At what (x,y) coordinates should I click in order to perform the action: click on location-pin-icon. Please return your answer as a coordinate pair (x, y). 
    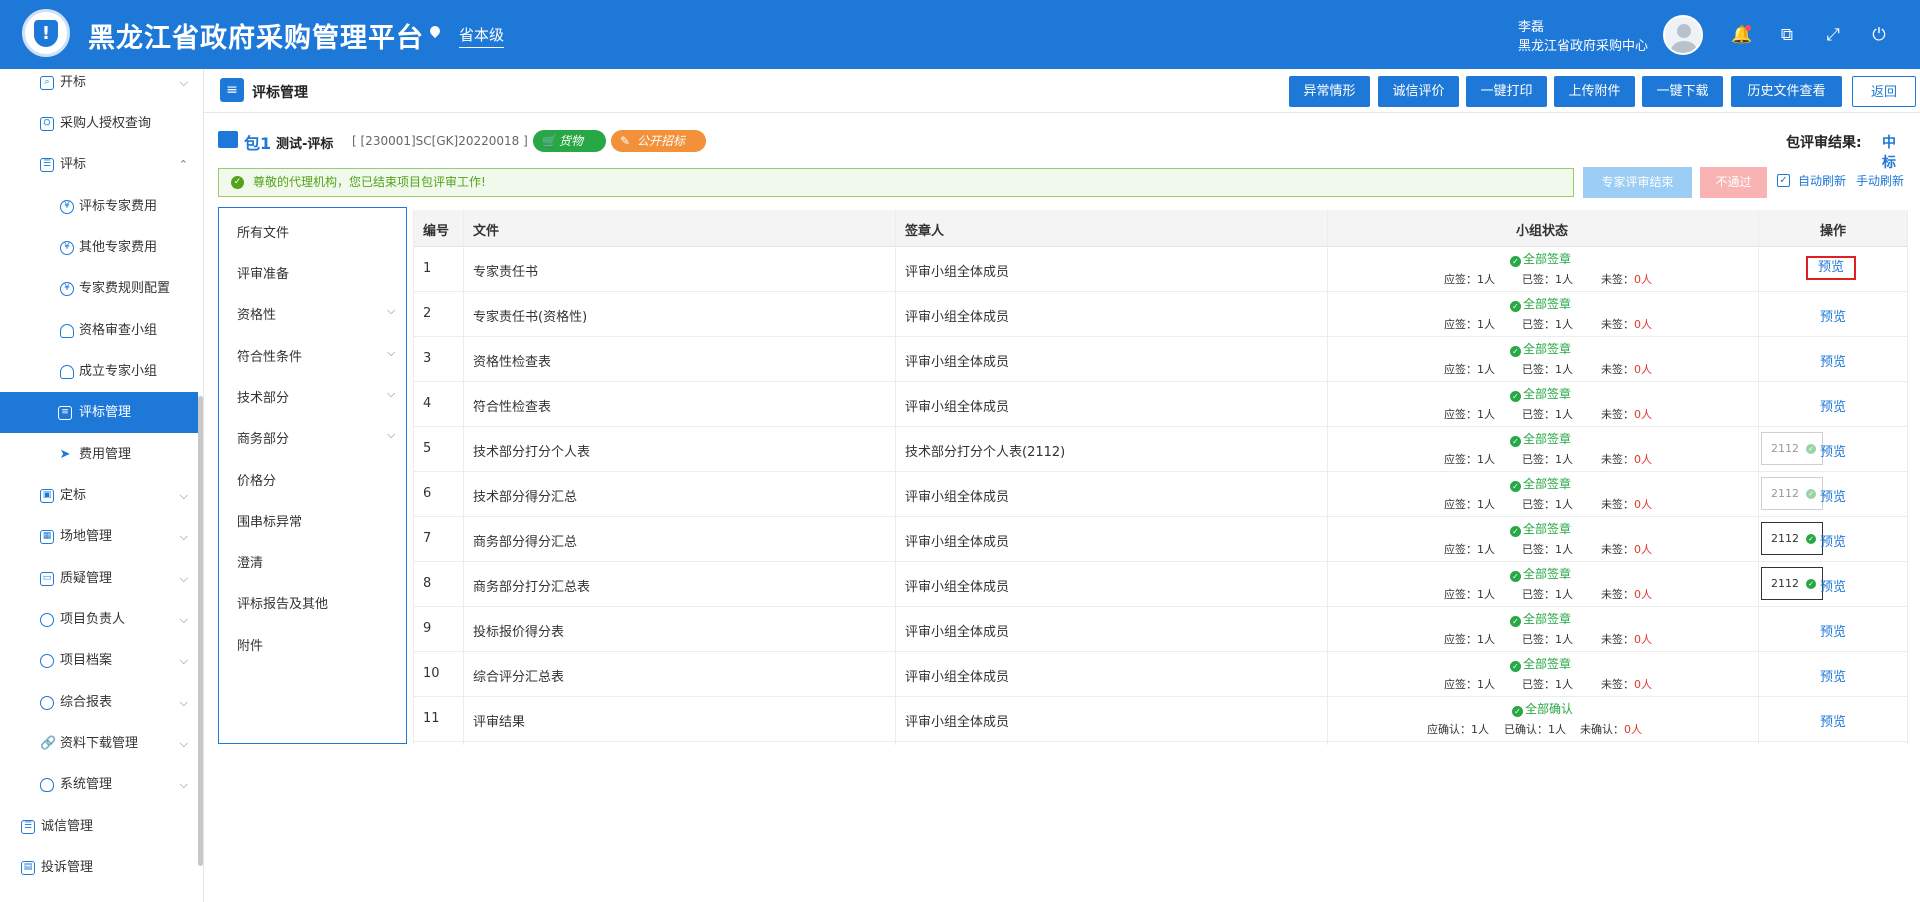
    Looking at the image, I should click on (435, 31).